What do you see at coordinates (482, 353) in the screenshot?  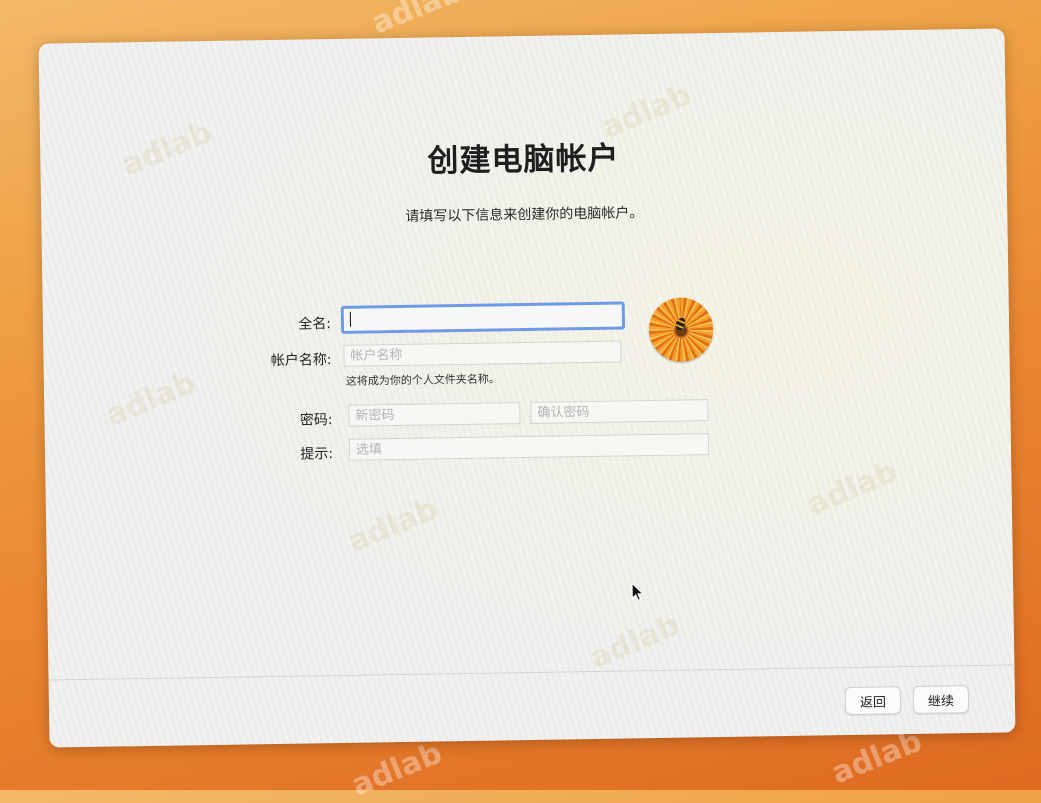 I see `account-name-field` at bounding box center [482, 353].